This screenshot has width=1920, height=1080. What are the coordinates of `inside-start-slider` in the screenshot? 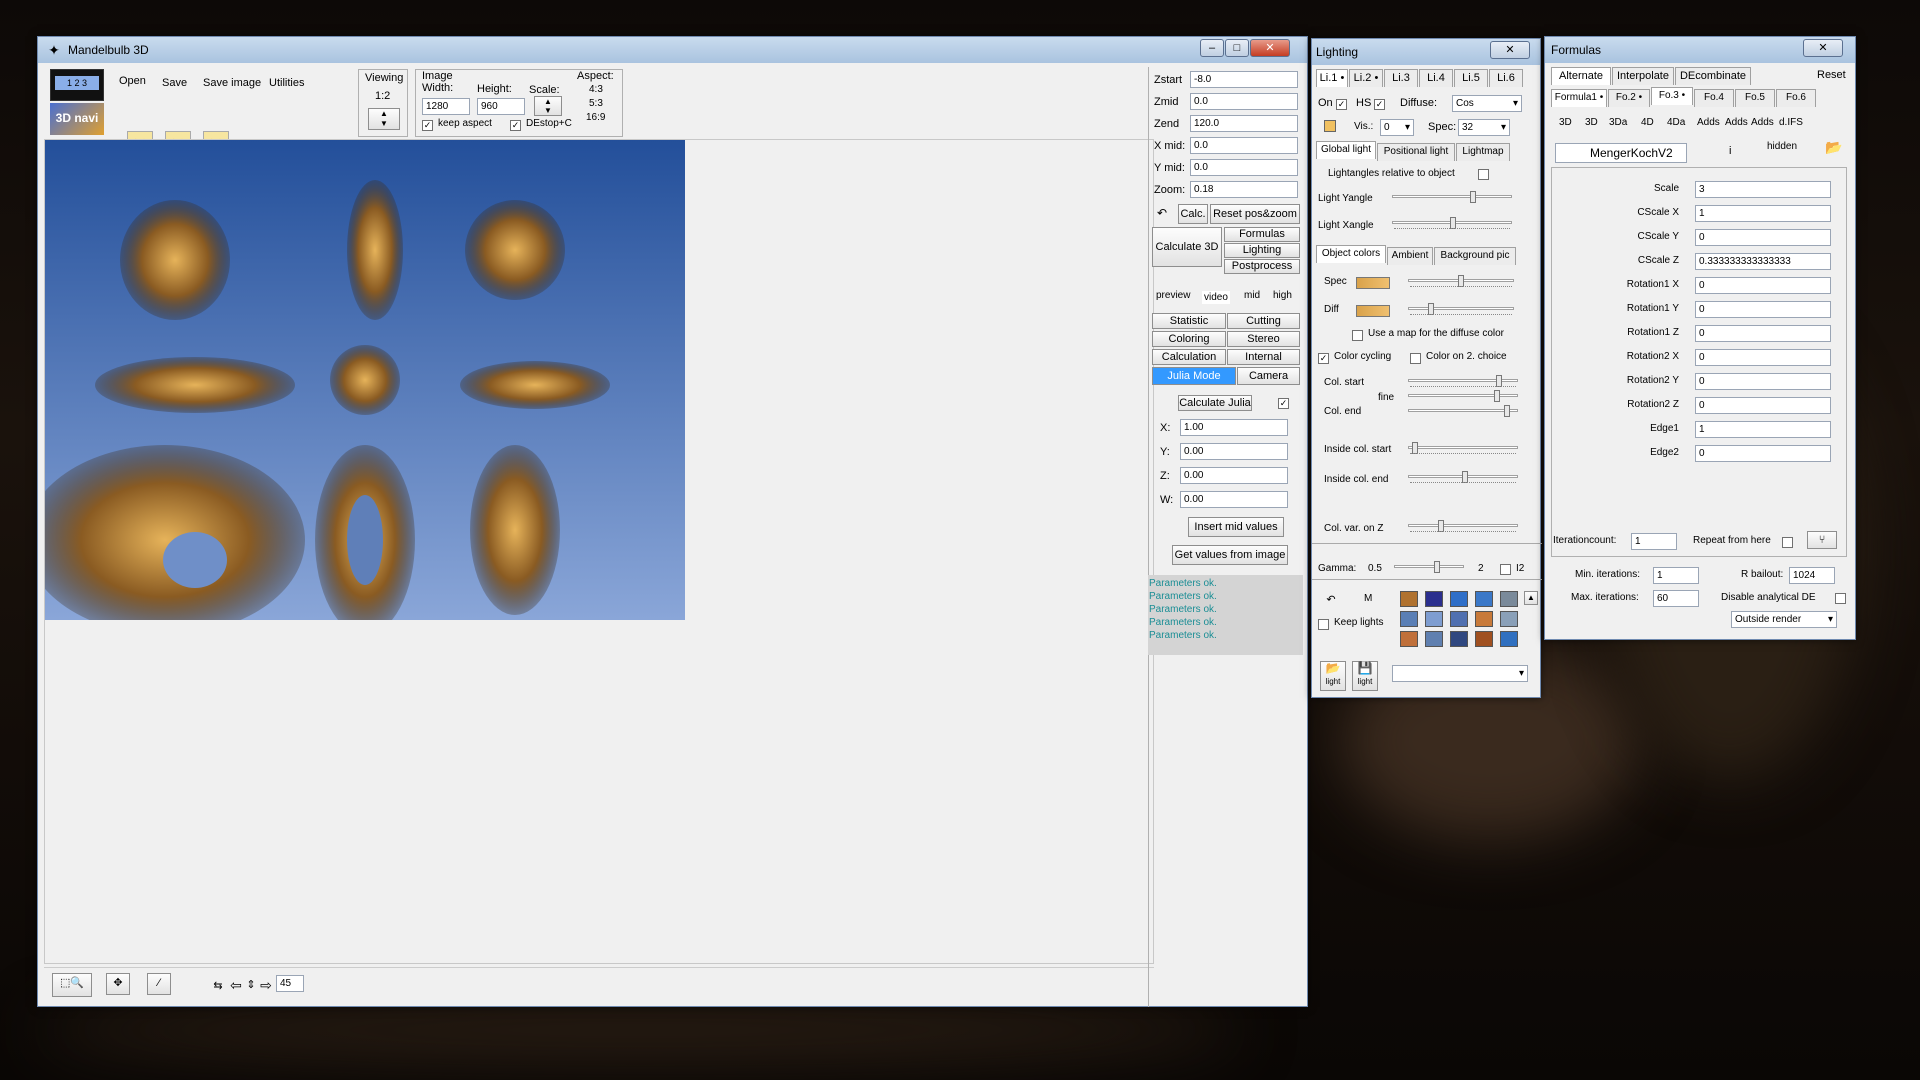 It's located at (1463, 450).